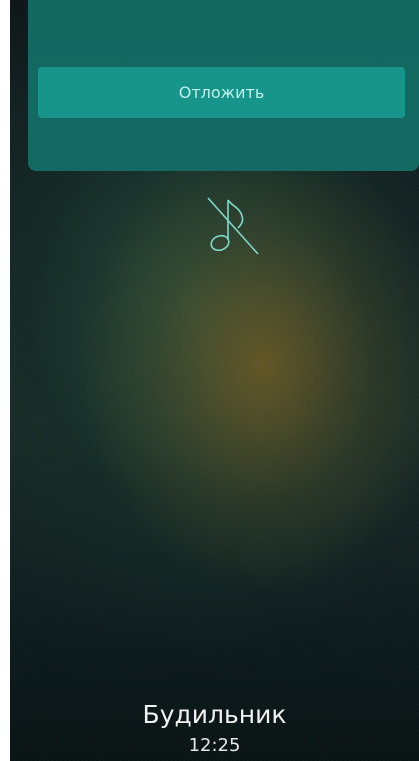  Describe the element at coordinates (233, 226) in the screenshot. I see `music-note-off-icon` at that location.